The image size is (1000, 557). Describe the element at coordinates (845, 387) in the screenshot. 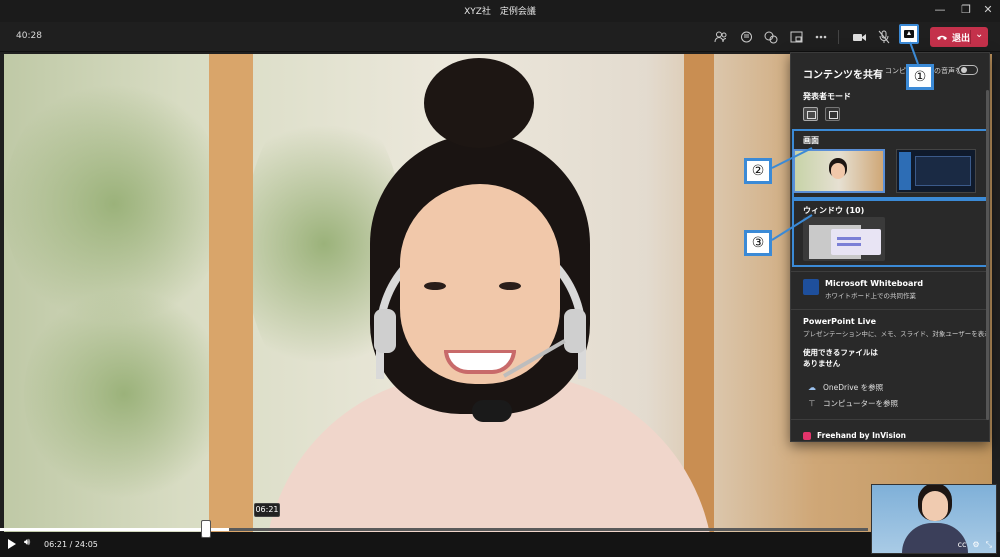

I see `browse-onedrive: ☁ OneDrive を参照` at that location.